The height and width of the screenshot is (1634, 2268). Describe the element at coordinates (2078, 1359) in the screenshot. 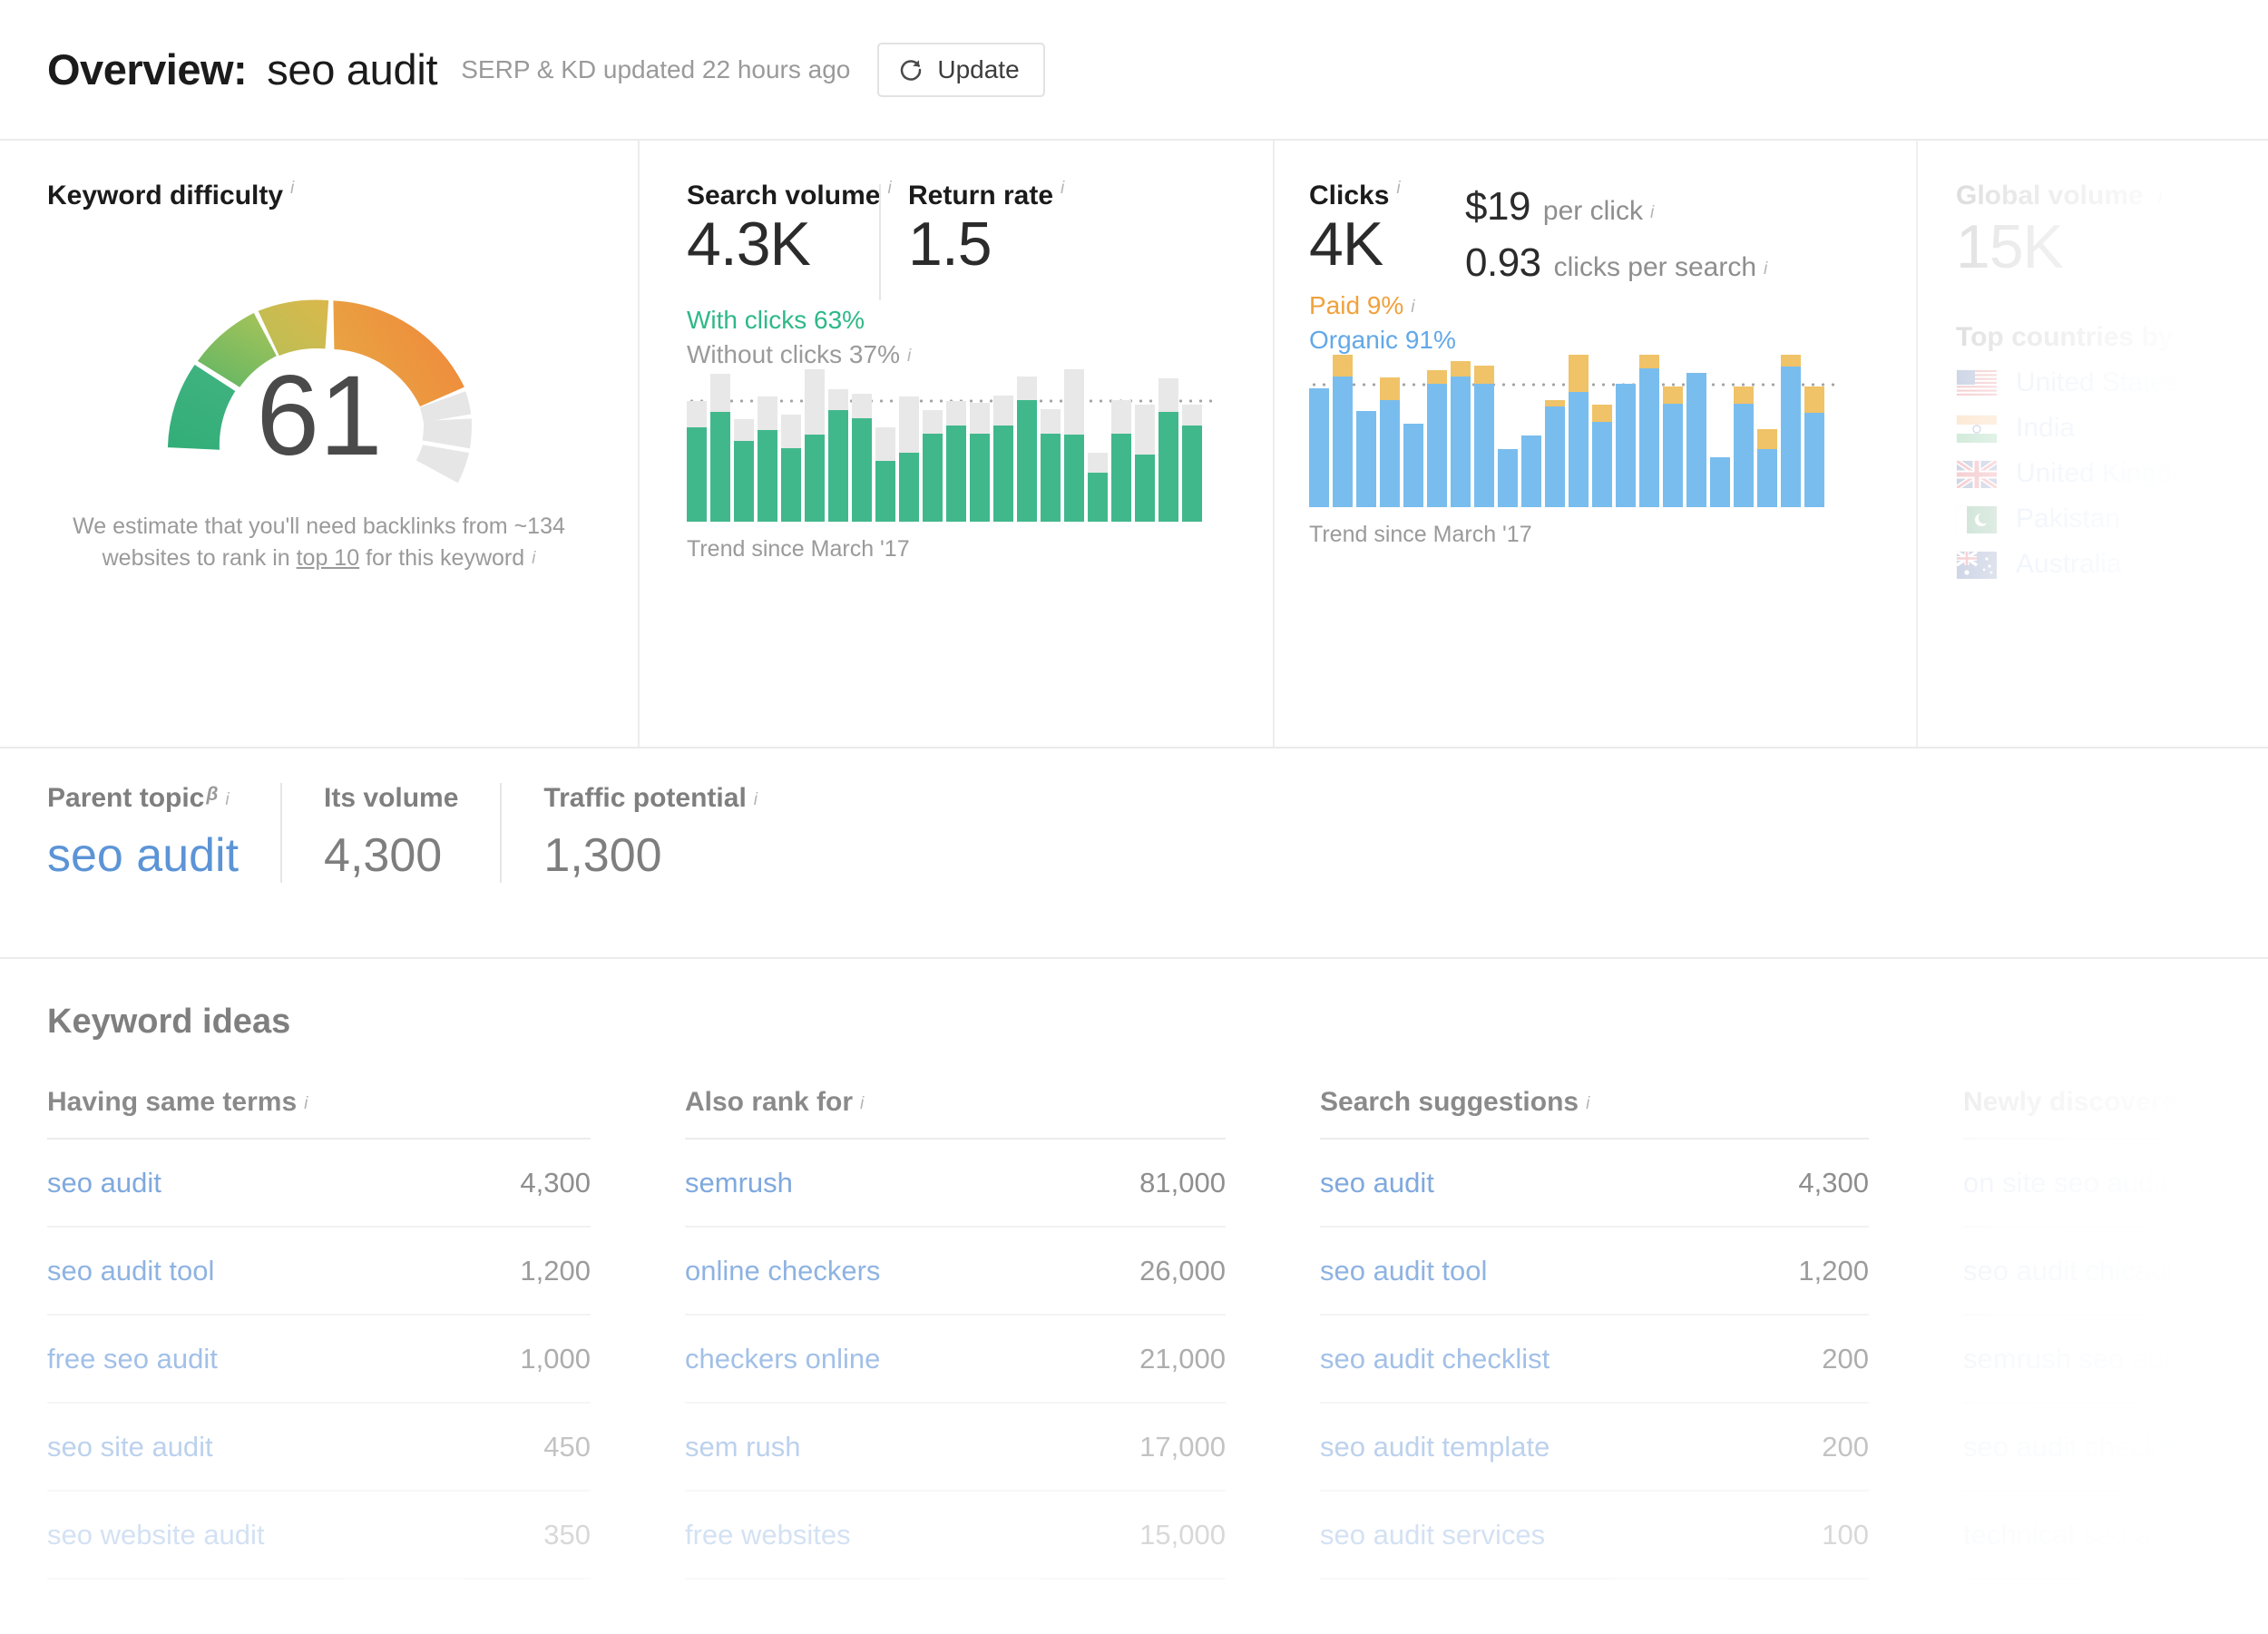

I see `keyword-link: semrush seo audit` at that location.